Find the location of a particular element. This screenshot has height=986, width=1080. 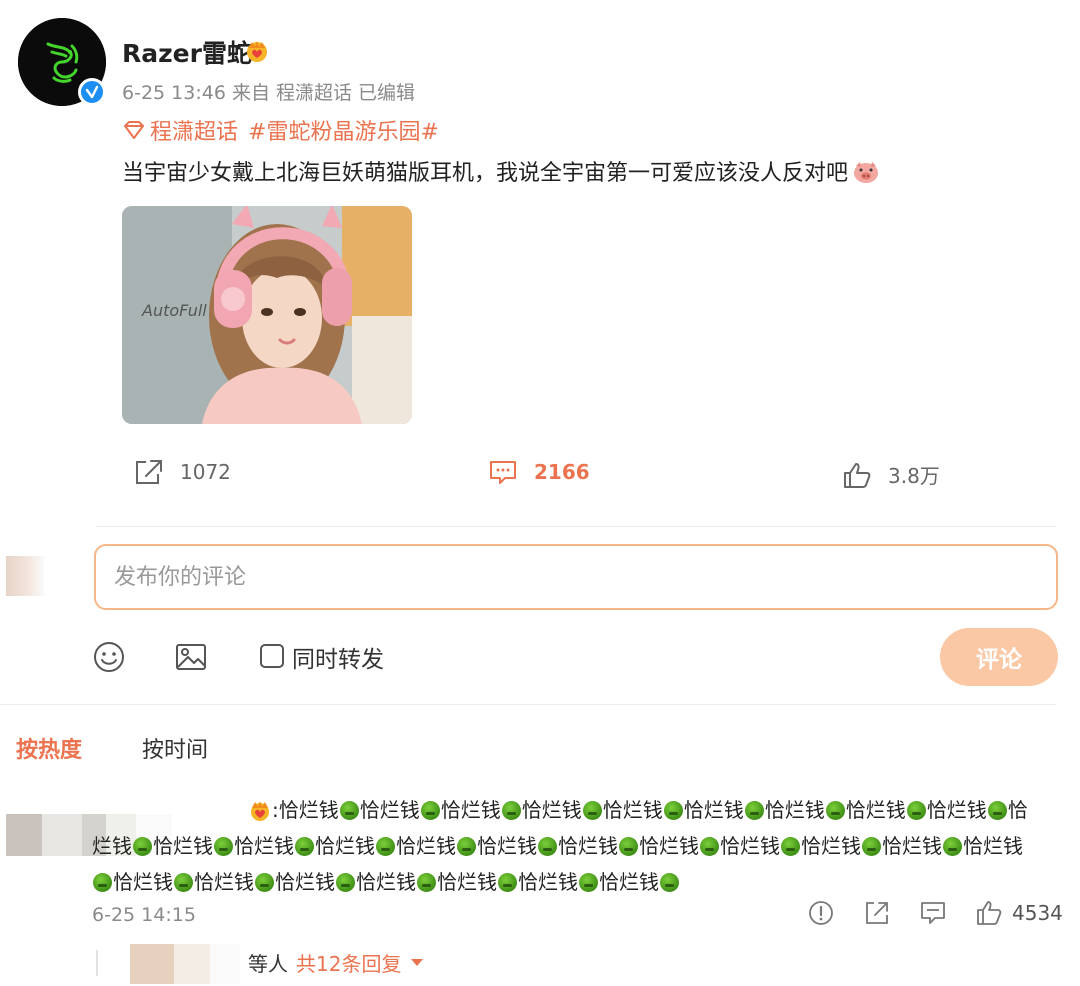

photo-illustration: AutoFull is located at coordinates (267, 315).